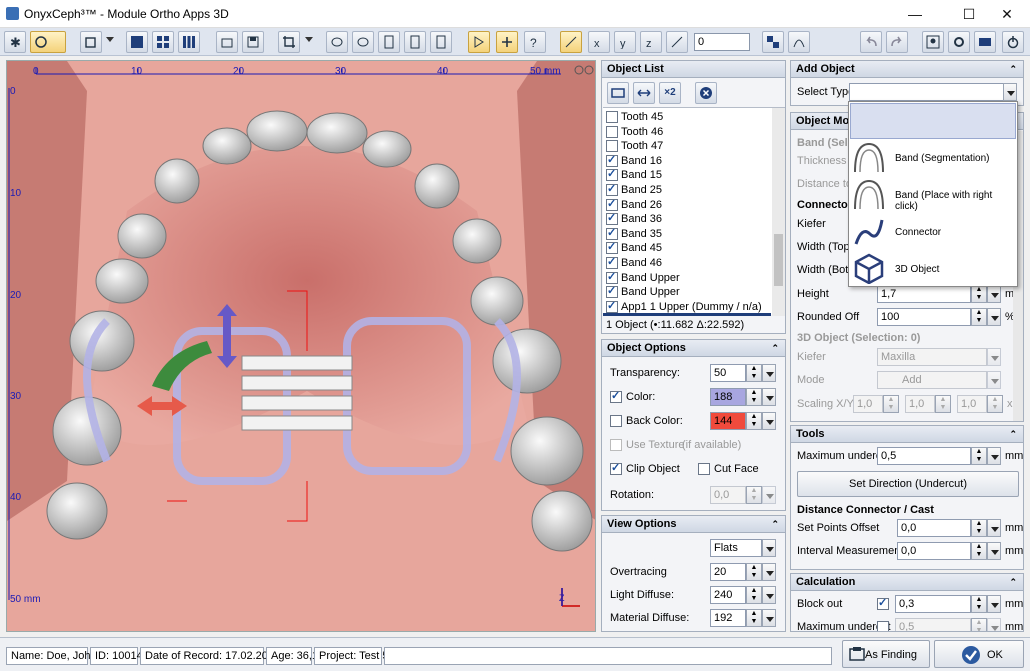 The width and height of the screenshot is (1030, 671). Describe the element at coordinates (778, 212) in the screenshot. I see `scrollbar` at that location.